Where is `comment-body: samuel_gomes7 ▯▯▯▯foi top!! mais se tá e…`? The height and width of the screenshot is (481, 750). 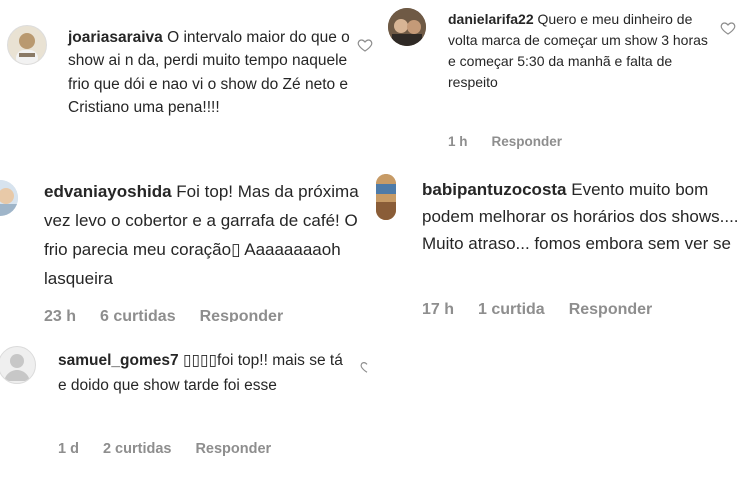
comment-body: samuel_gomes7 ▯▯▯▯foi top!! mais se tá e… is located at coordinates (203, 373).